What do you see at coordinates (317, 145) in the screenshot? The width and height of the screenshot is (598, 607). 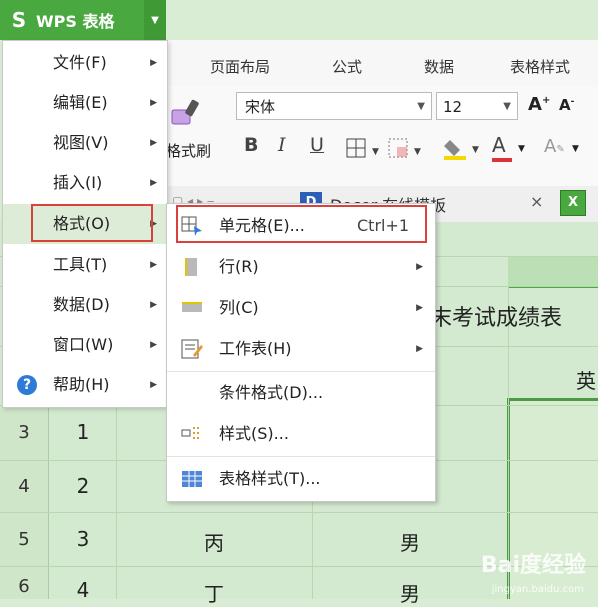 I see `underline-button: U` at bounding box center [317, 145].